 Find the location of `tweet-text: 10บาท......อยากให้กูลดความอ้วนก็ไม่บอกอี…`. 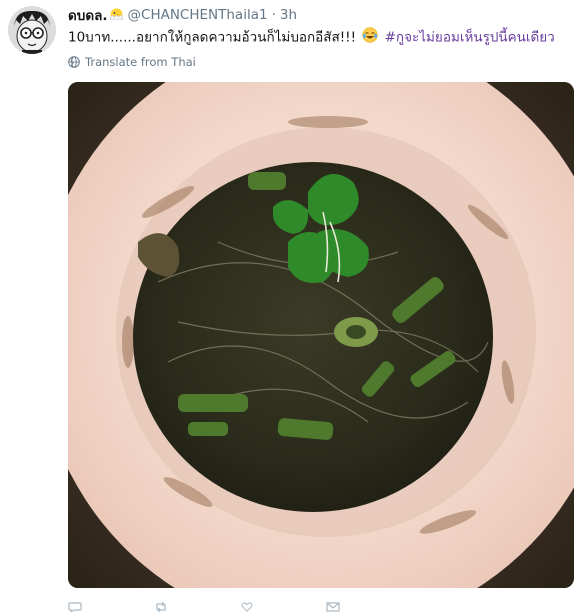

tweet-text: 10บาท......อยากให้กูลดความอ้วนก็ไม่บอกอี… is located at coordinates (311, 37).